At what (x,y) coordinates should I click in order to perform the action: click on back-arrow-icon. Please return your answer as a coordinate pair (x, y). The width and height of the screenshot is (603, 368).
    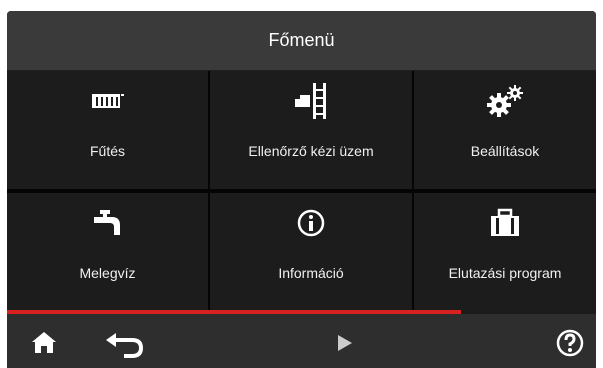
    Looking at the image, I should click on (125, 345).